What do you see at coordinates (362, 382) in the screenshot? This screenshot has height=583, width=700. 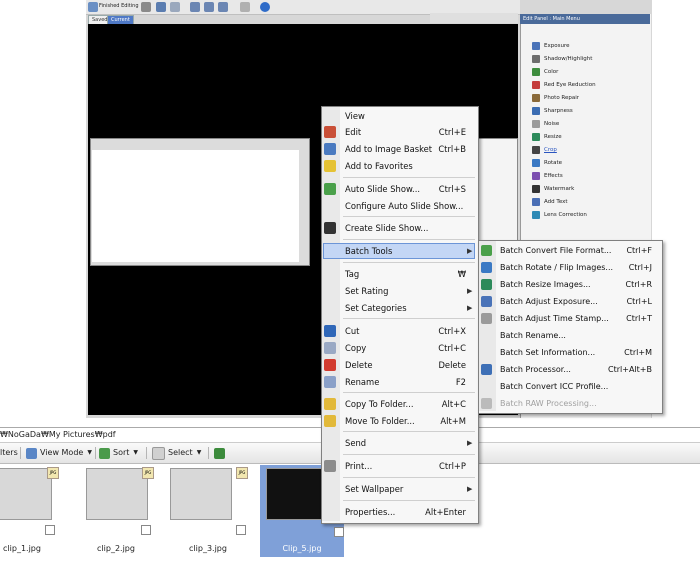 I see `menu-item-rename: Rename` at bounding box center [362, 382].